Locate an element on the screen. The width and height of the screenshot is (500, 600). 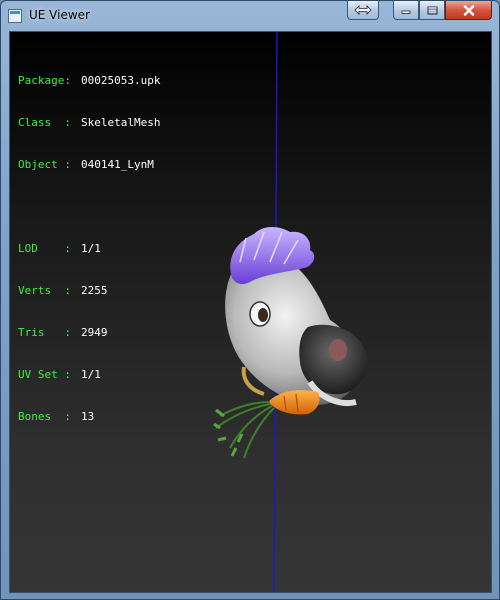
info-row-lod: LOD : 1/1 is located at coordinates (89, 249).